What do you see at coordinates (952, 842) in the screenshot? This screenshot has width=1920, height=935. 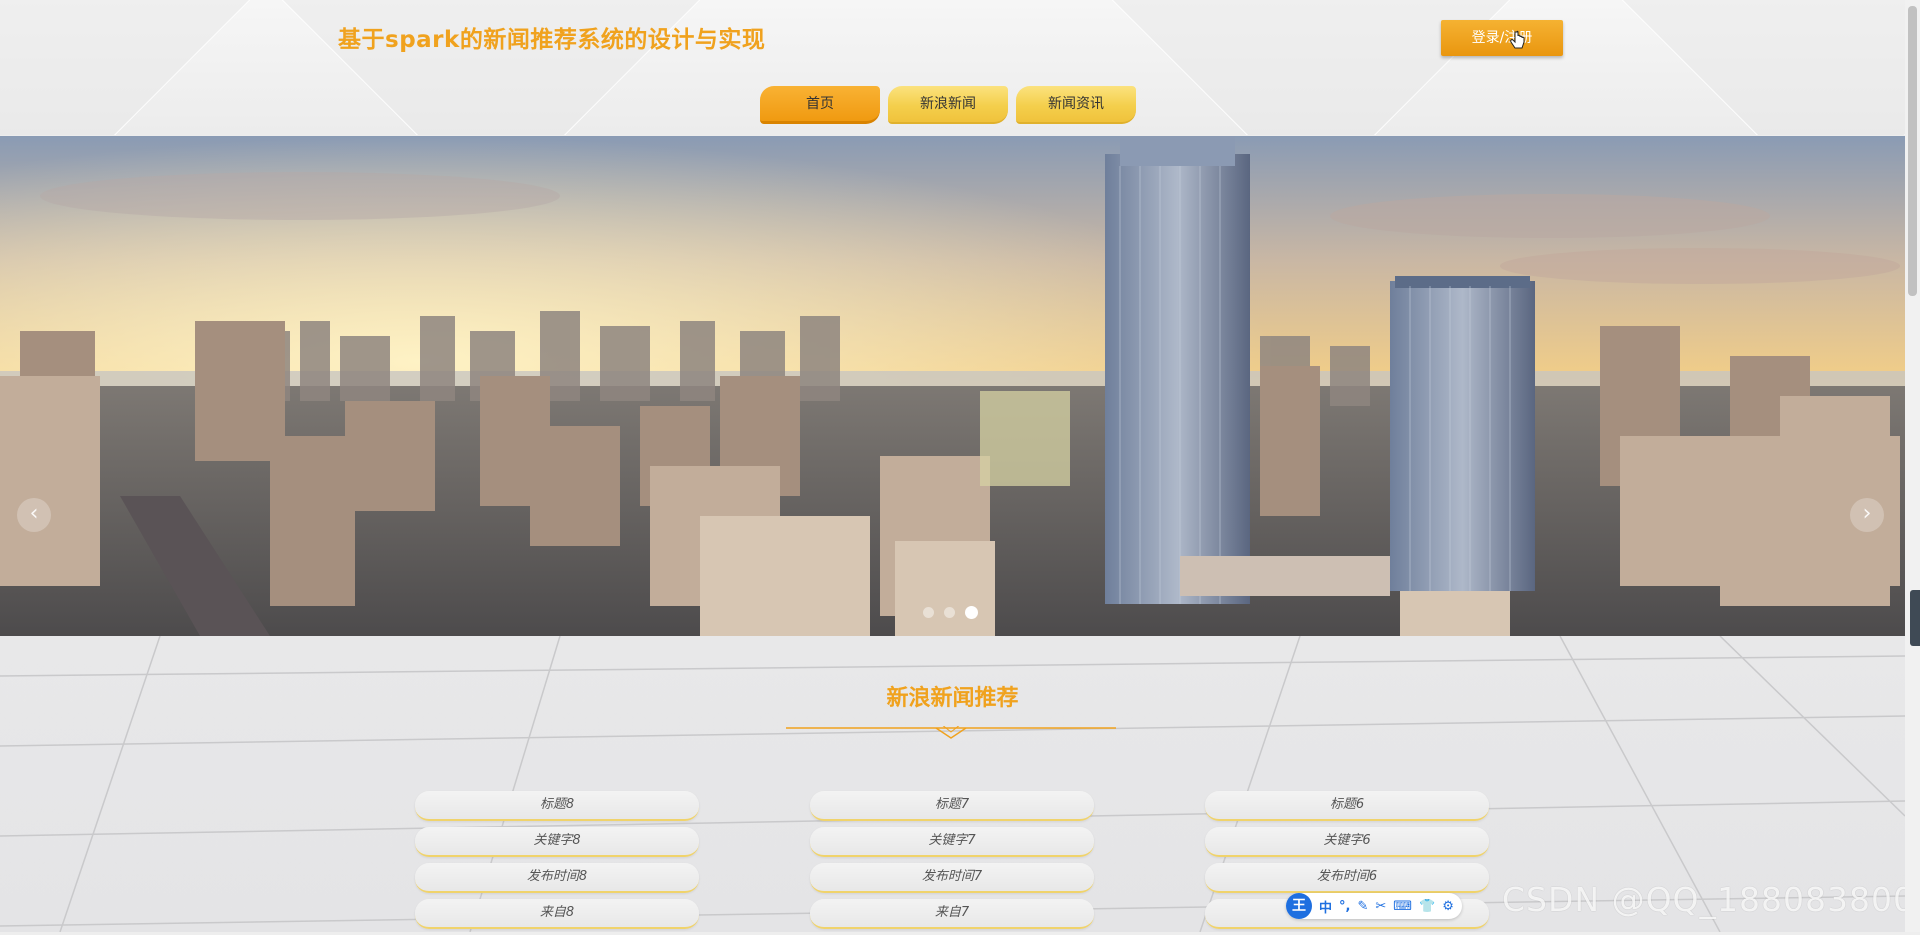 I see `news-keyword: 关键字7` at bounding box center [952, 842].